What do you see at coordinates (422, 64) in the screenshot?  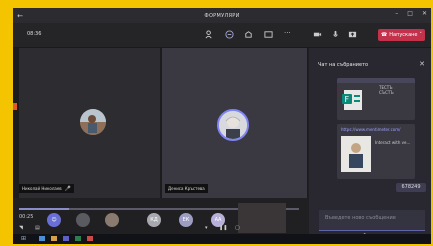 I see `close-icon: ✕` at bounding box center [422, 64].